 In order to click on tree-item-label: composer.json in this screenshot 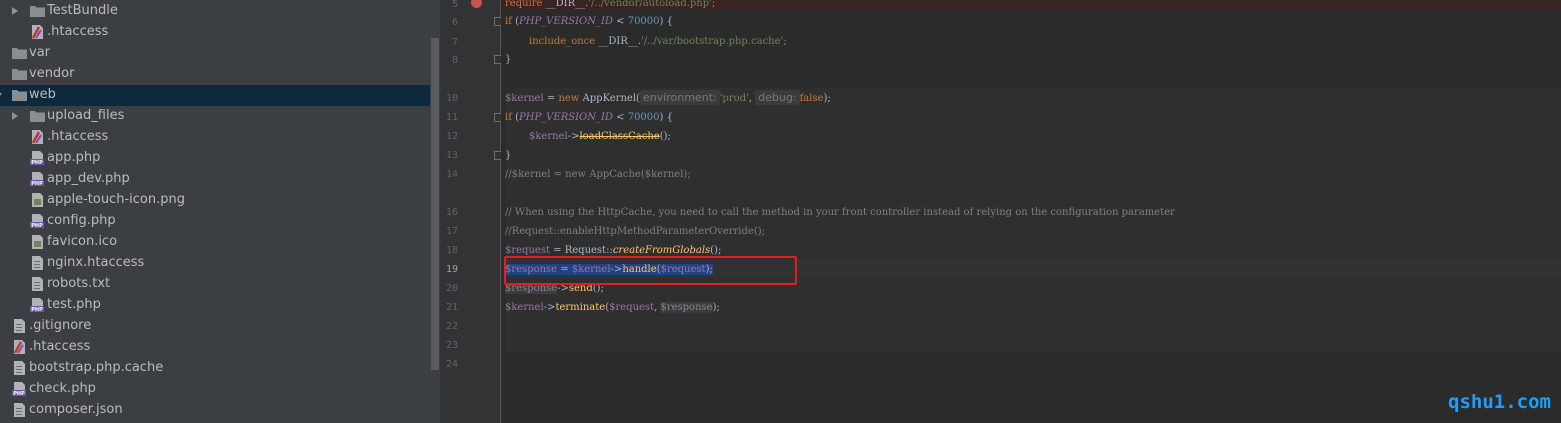, I will do `click(76, 409)`.